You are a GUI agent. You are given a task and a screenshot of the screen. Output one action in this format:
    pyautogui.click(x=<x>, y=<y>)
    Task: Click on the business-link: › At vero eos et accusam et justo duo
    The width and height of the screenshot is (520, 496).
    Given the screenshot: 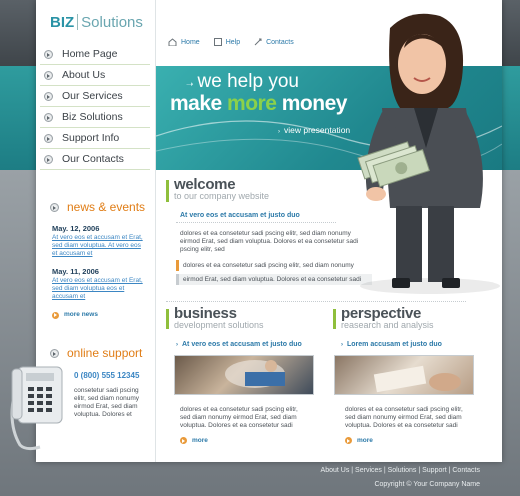 What is the action you would take?
    pyautogui.click(x=239, y=344)
    